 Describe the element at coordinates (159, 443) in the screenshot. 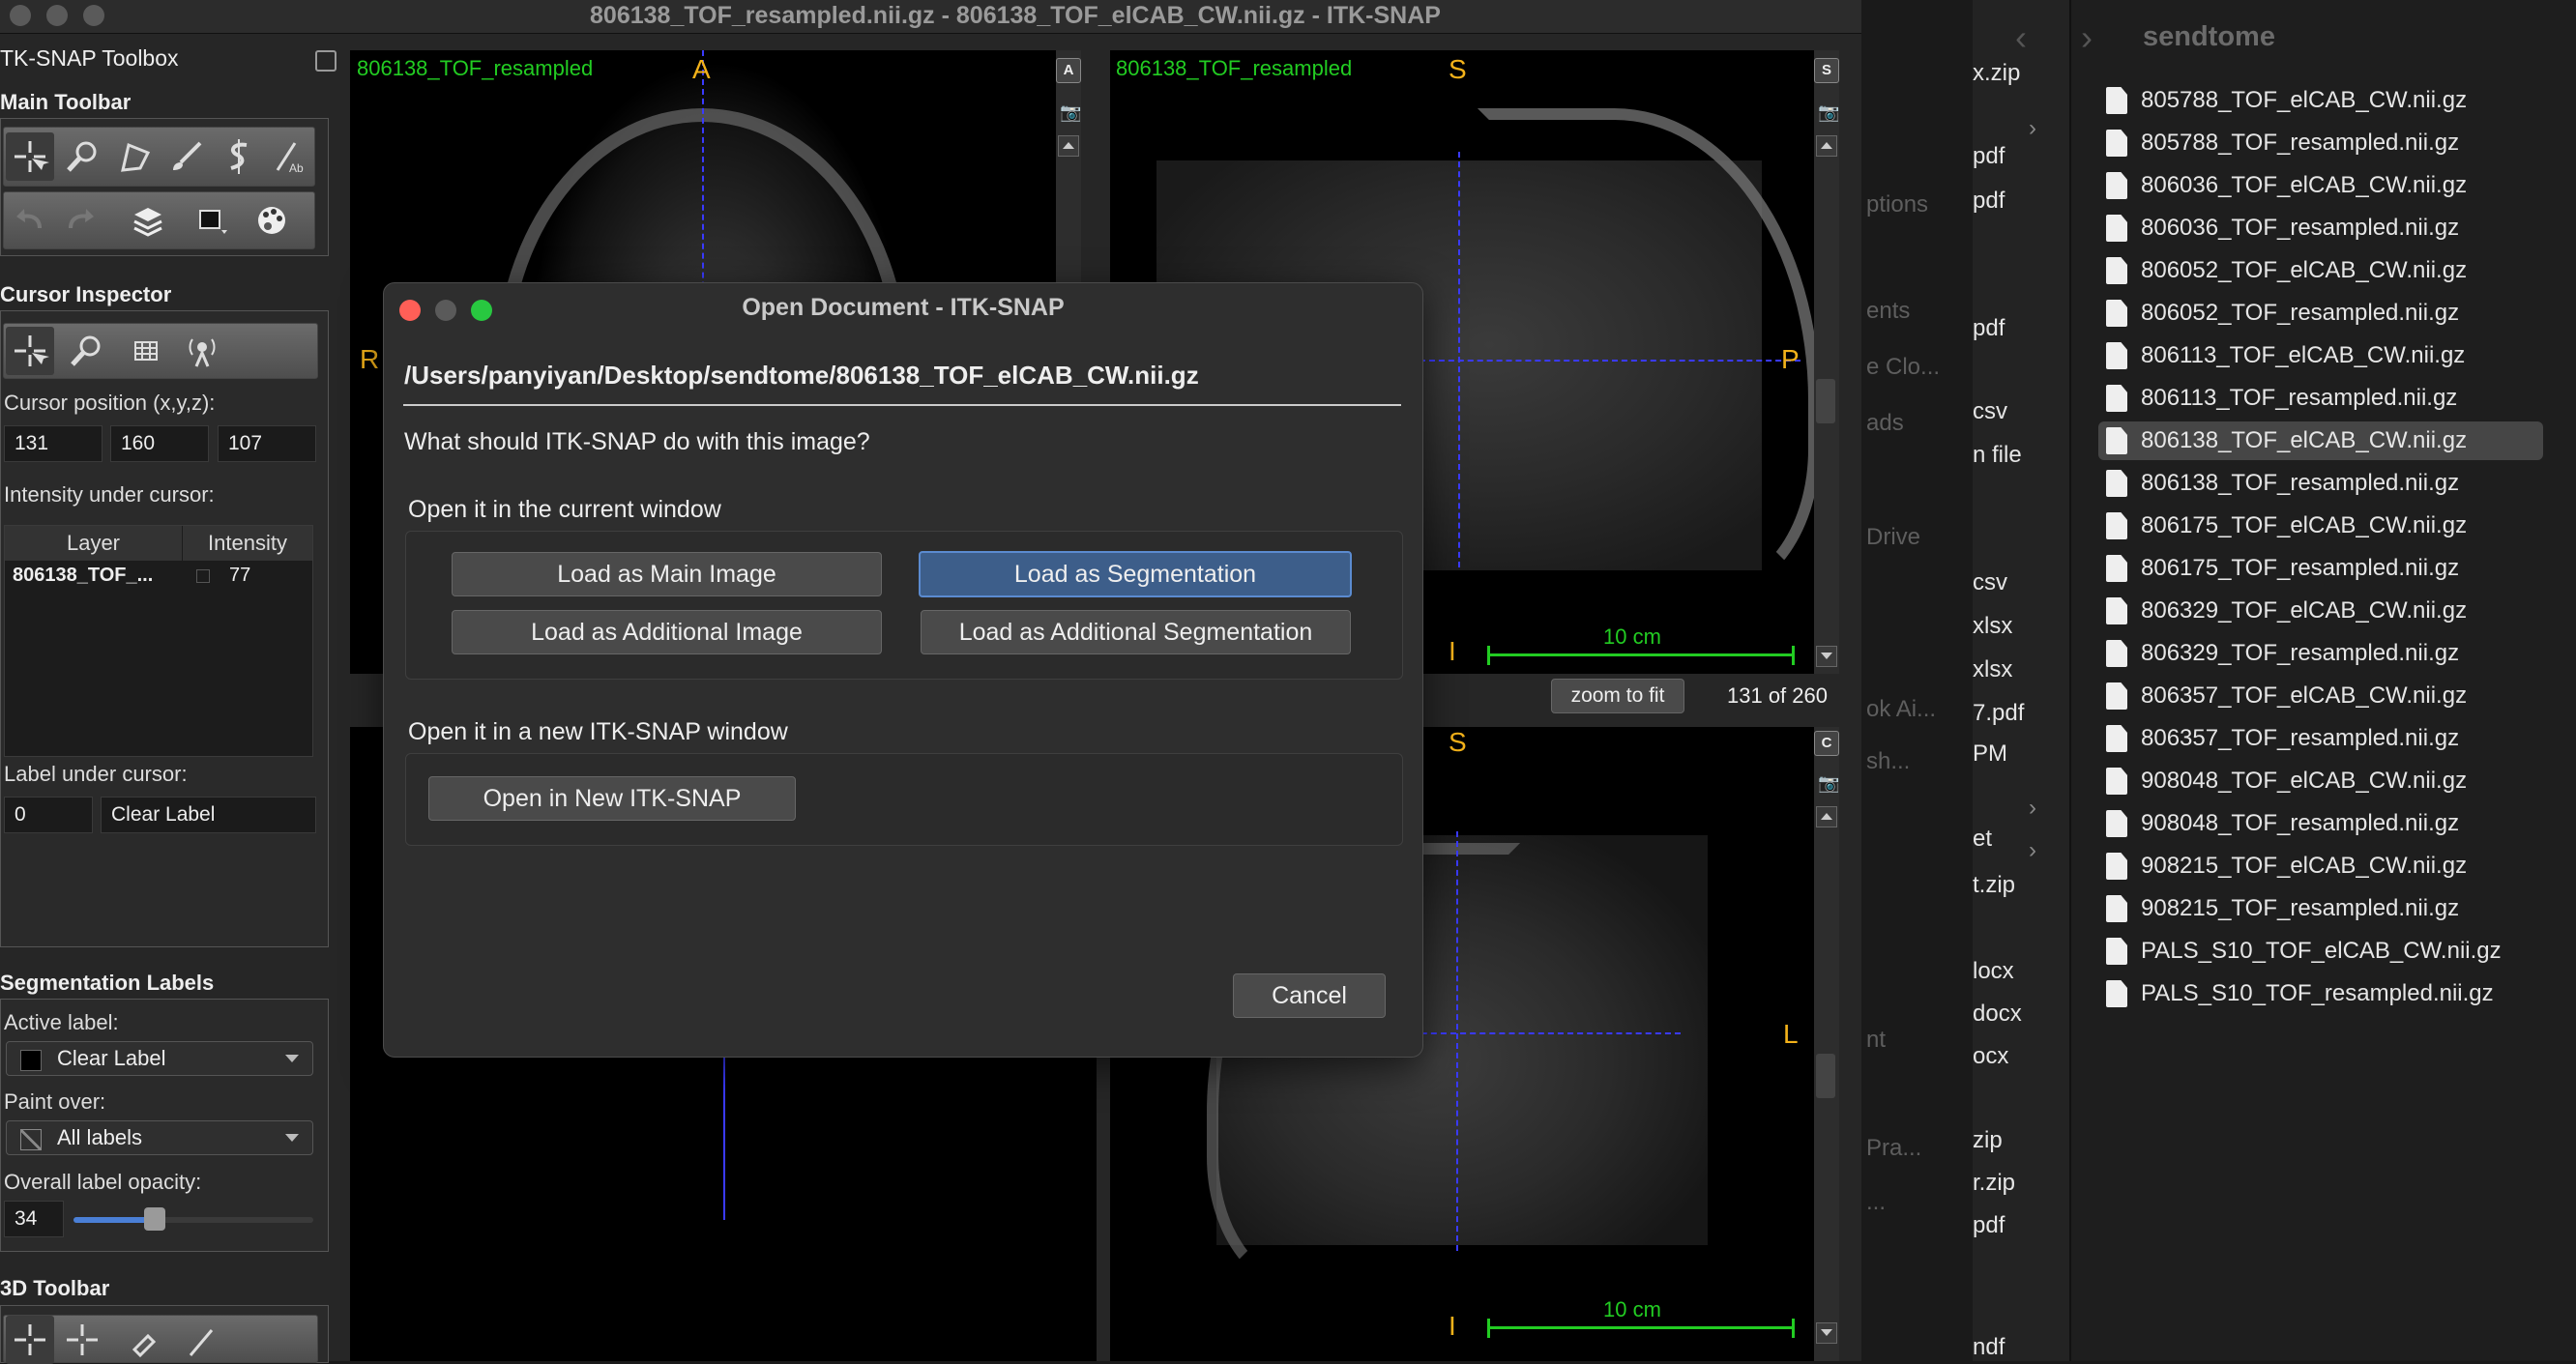

I see `cursor-y-field: 160` at that location.